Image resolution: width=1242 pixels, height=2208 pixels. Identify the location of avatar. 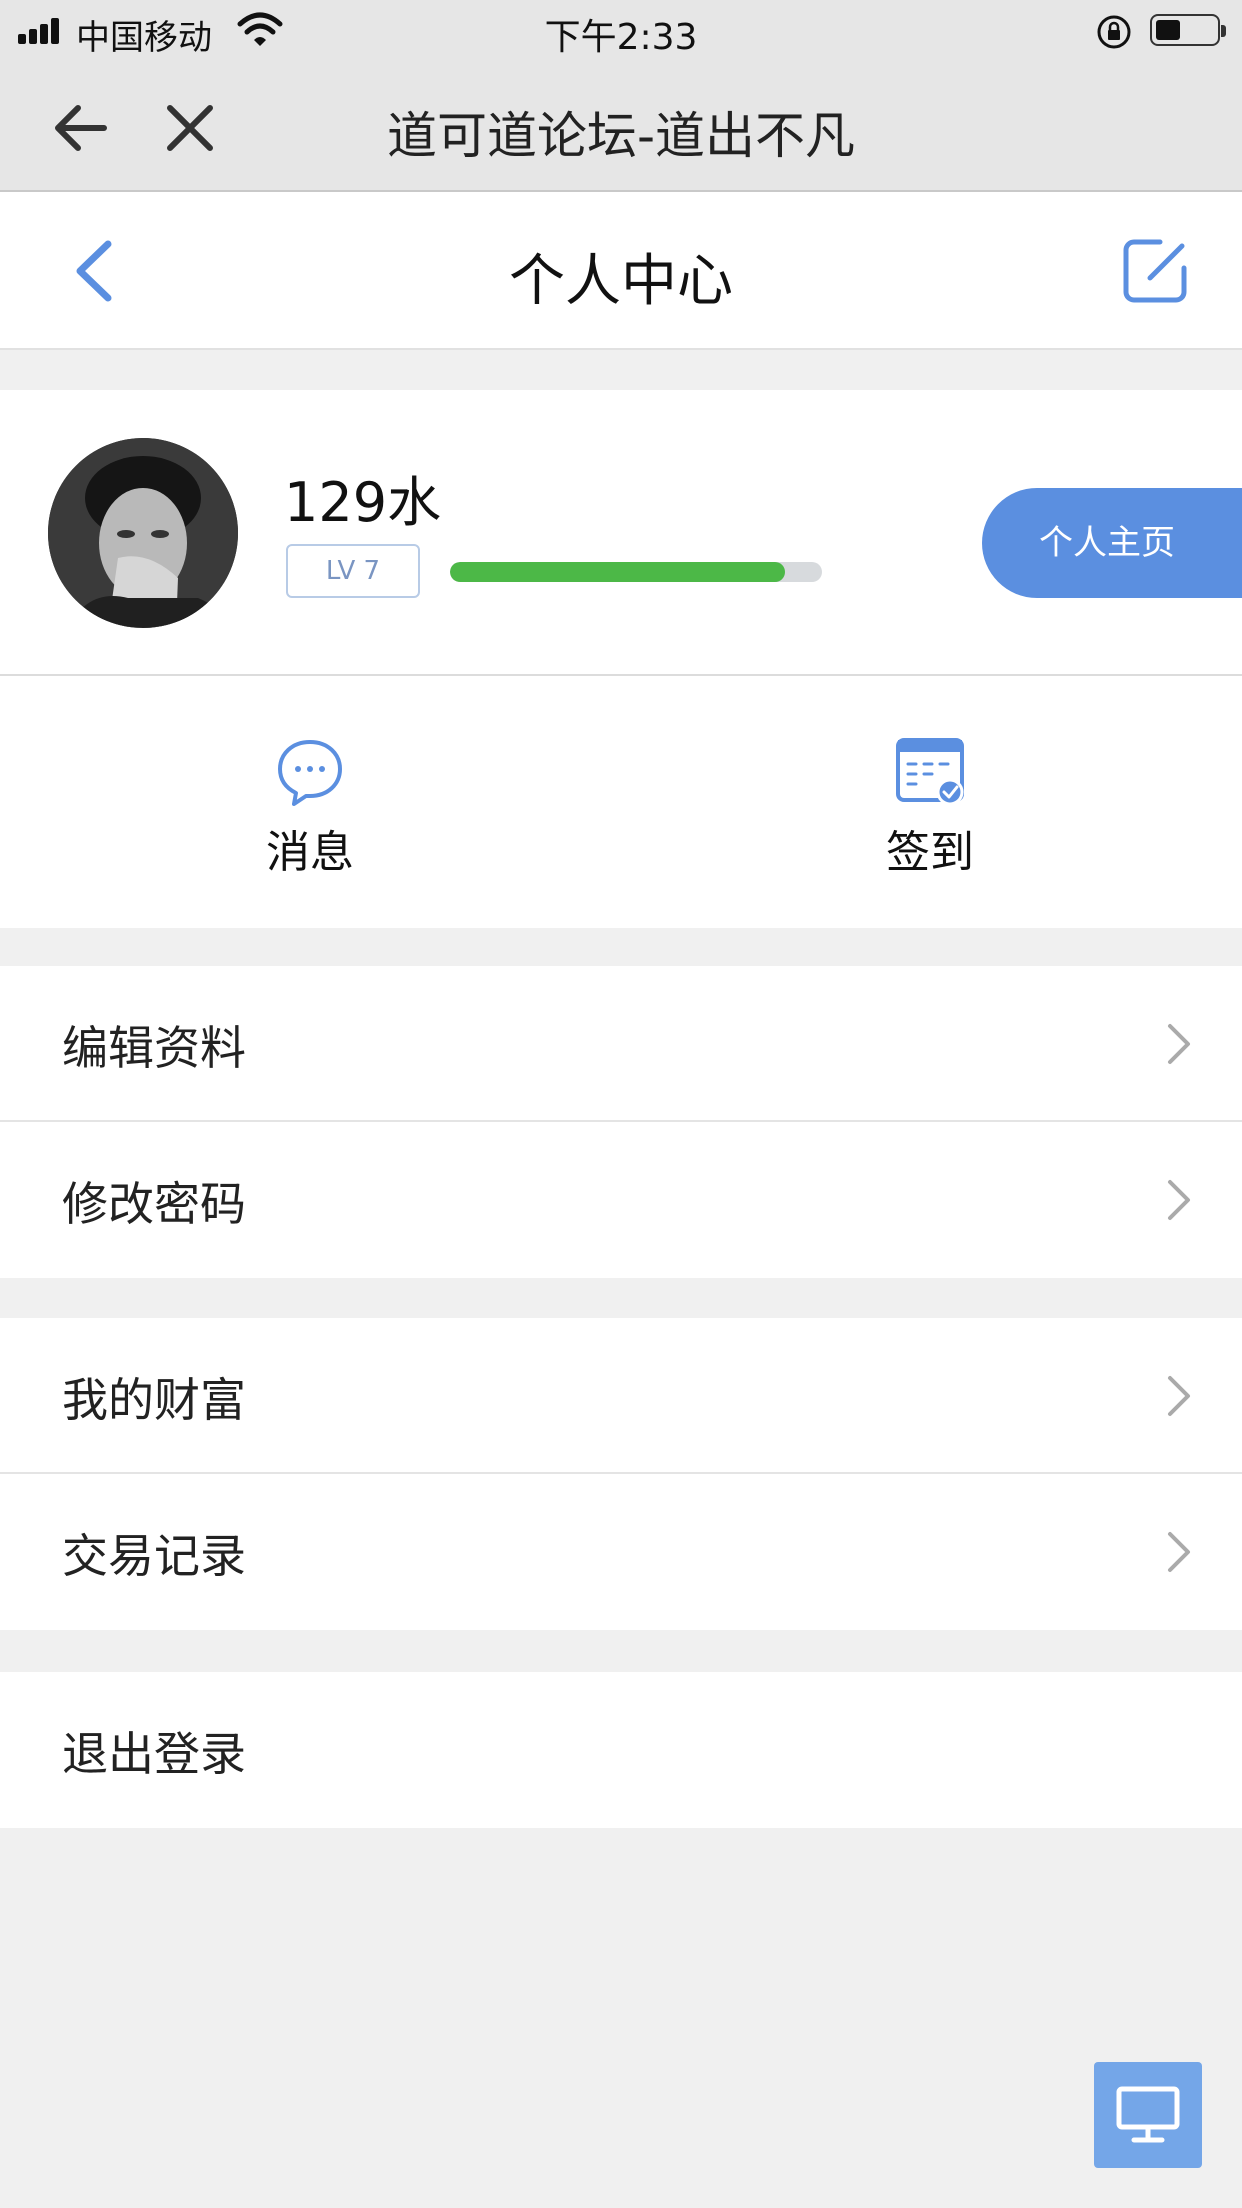
(143, 533).